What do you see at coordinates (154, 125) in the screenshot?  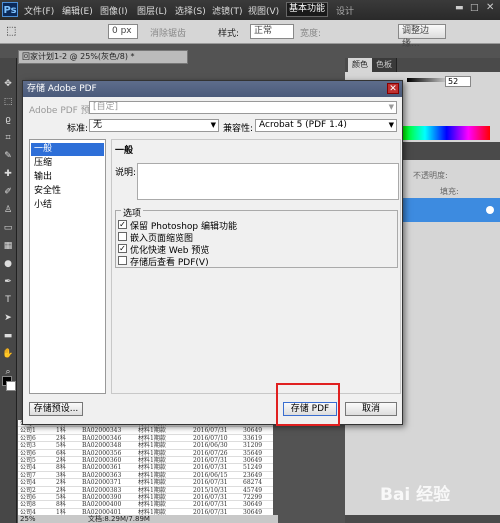 I see `standard-select: 无 ▼` at bounding box center [154, 125].